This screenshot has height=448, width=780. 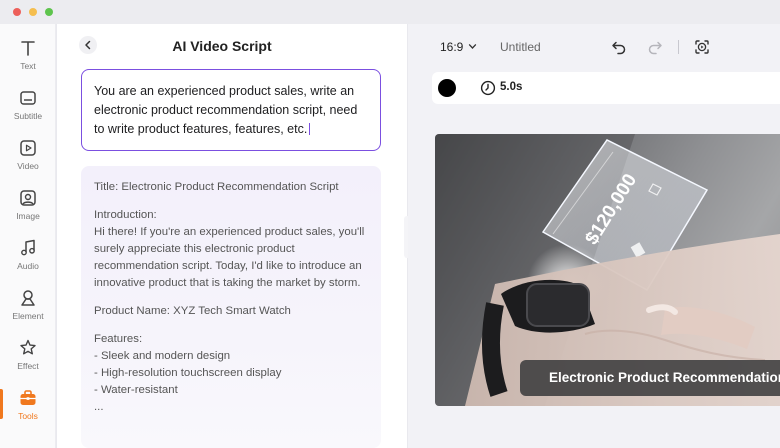 I want to click on rail-label: Image, so click(x=28, y=216).